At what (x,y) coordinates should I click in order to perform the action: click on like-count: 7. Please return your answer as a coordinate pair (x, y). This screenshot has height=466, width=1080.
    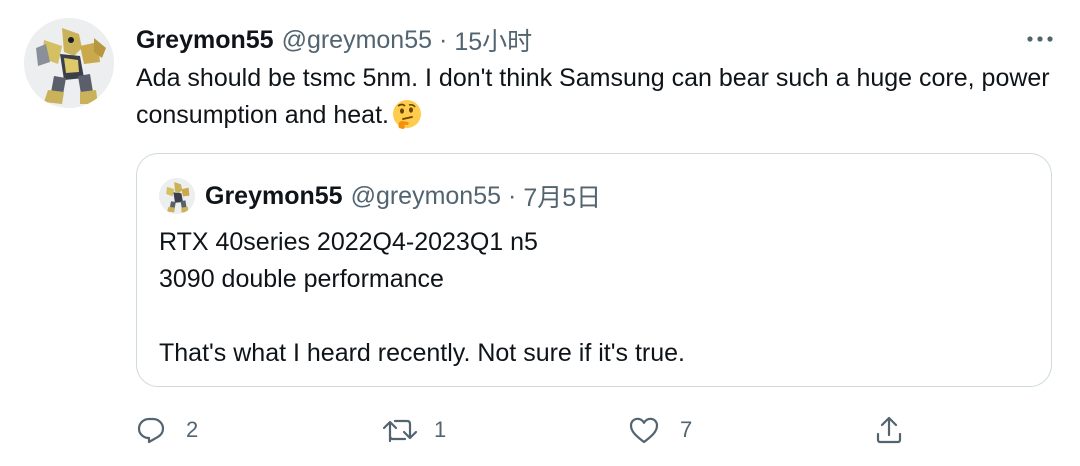
    Looking at the image, I should click on (686, 429).